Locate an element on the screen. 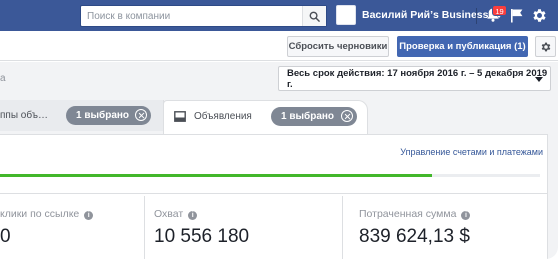 The height and width of the screenshot is (259, 558). metric-label: Потраченная сумма i is located at coordinates (415, 214).